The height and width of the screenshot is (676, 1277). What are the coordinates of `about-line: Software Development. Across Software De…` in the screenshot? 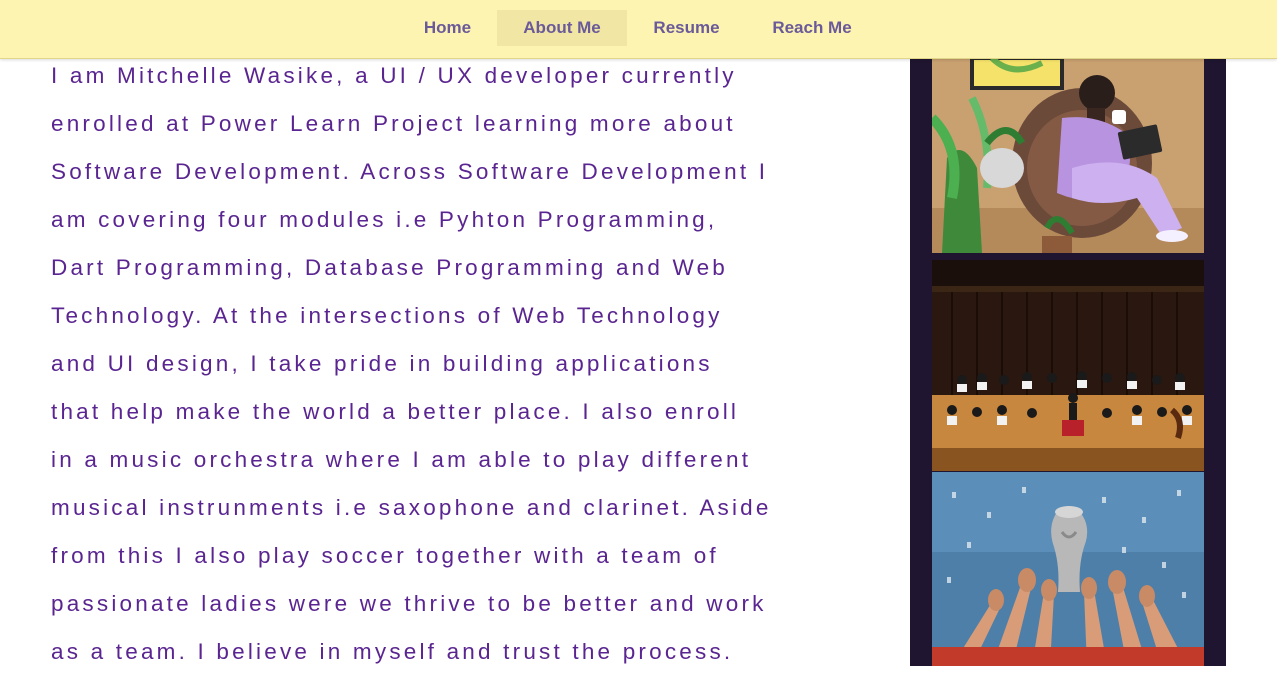 It's located at (410, 171).